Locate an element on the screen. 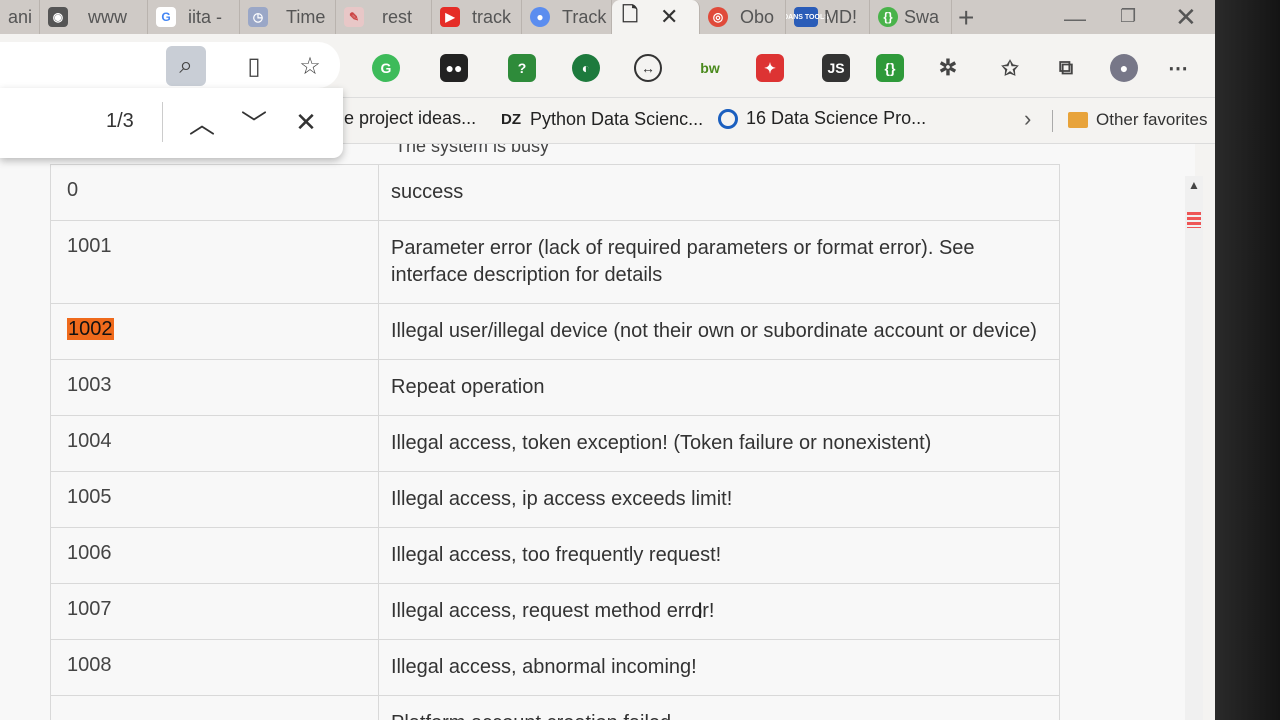 Image resolution: width=1280 pixels, height=720 pixels. dans-tools-icon: DANS TOOLS is located at coordinates (807, 17).